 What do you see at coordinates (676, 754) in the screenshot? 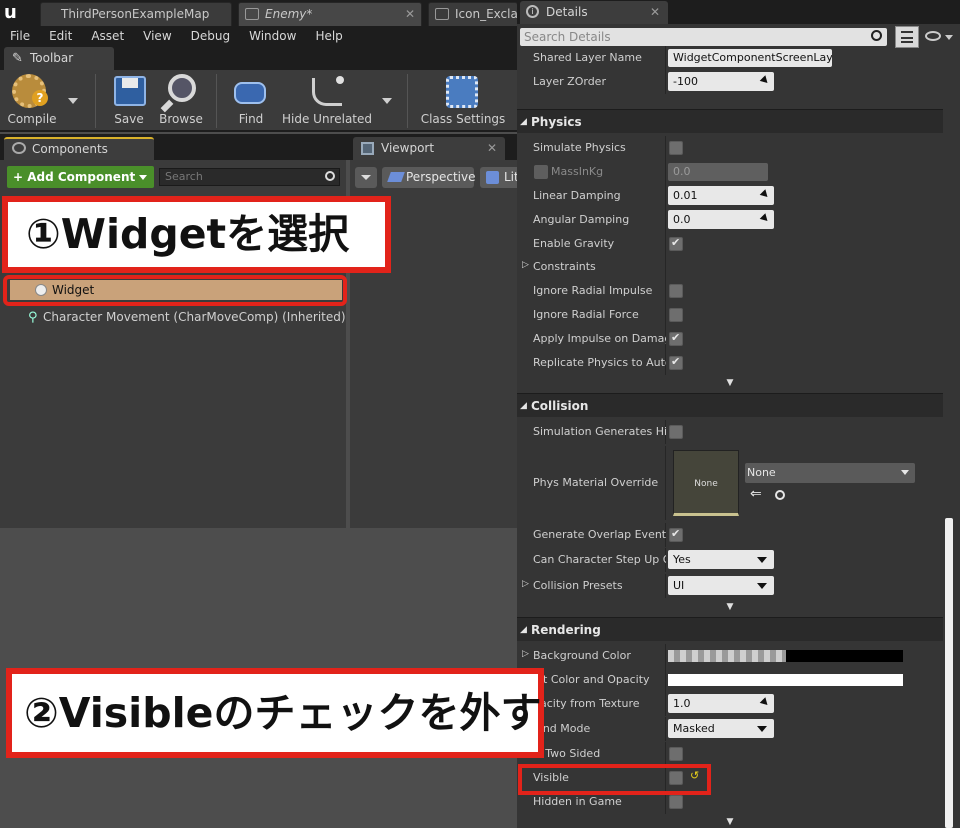
I see `two-sided-checkbox` at bounding box center [676, 754].